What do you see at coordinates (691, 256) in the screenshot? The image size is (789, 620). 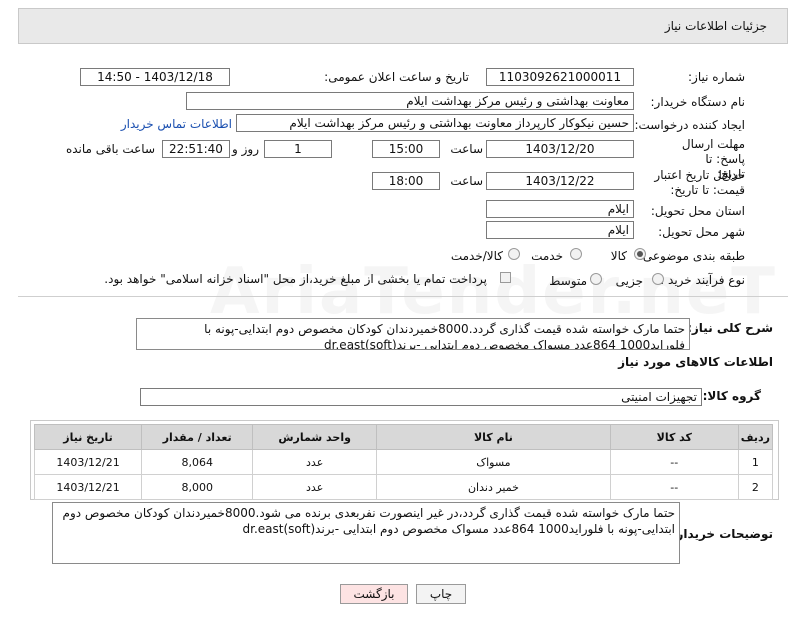 I see `category-label: طبقه بندی موضوعی:` at bounding box center [691, 256].